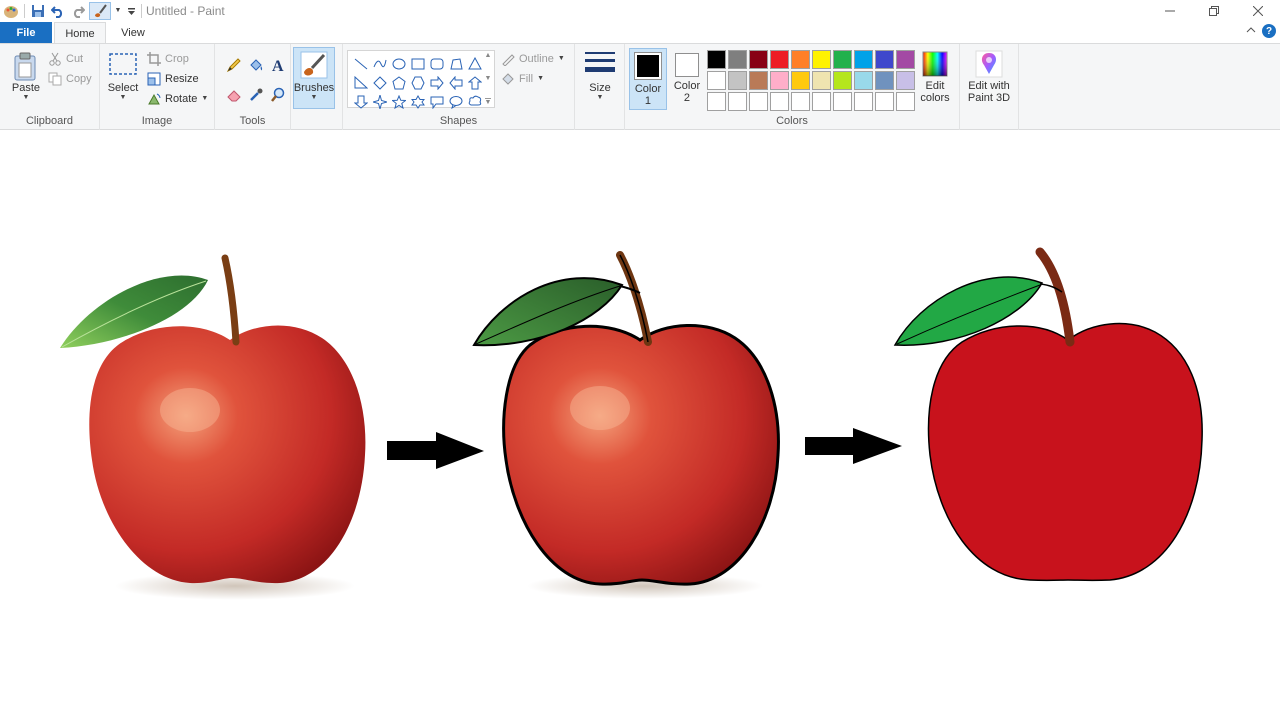  I want to click on tab-home: Home, so click(80, 33).